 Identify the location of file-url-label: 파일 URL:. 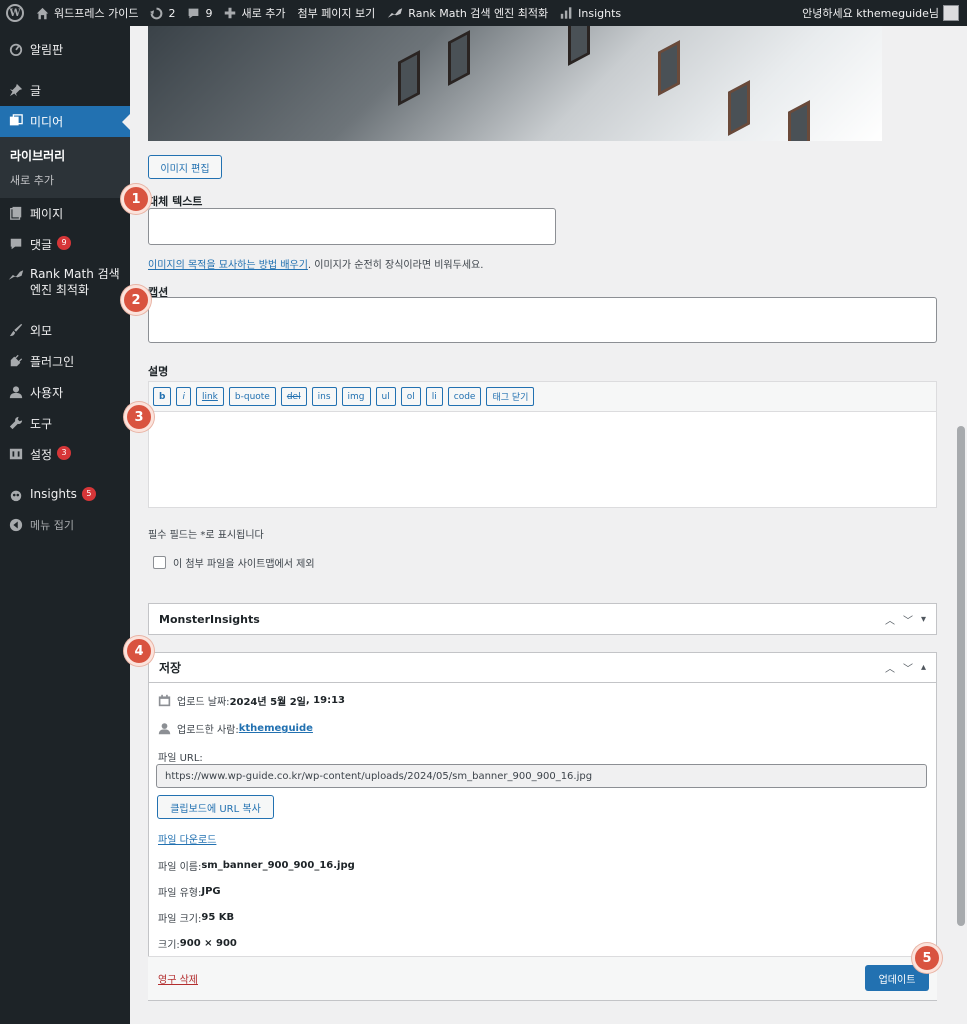
(180, 758).